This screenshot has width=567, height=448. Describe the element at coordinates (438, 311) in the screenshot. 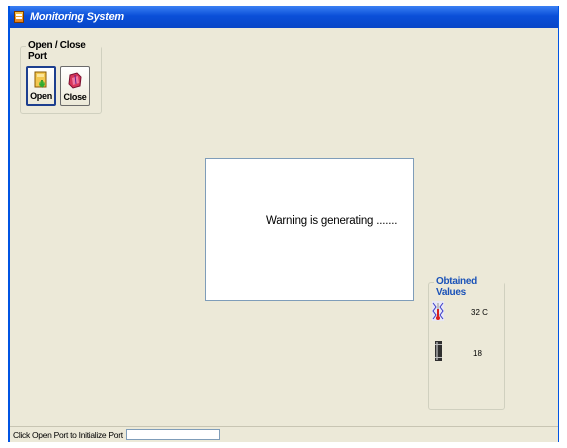

I see `thermometer-icon` at that location.